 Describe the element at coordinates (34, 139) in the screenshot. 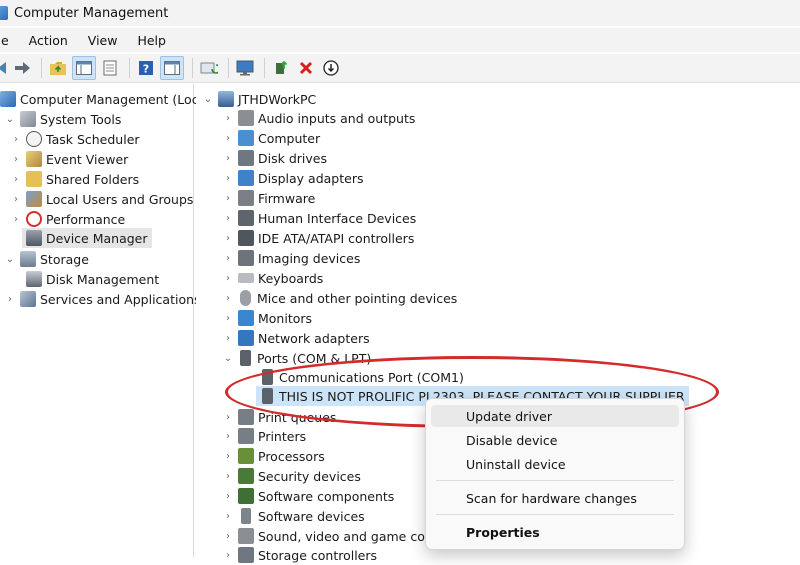

I see `clock-icon` at that location.